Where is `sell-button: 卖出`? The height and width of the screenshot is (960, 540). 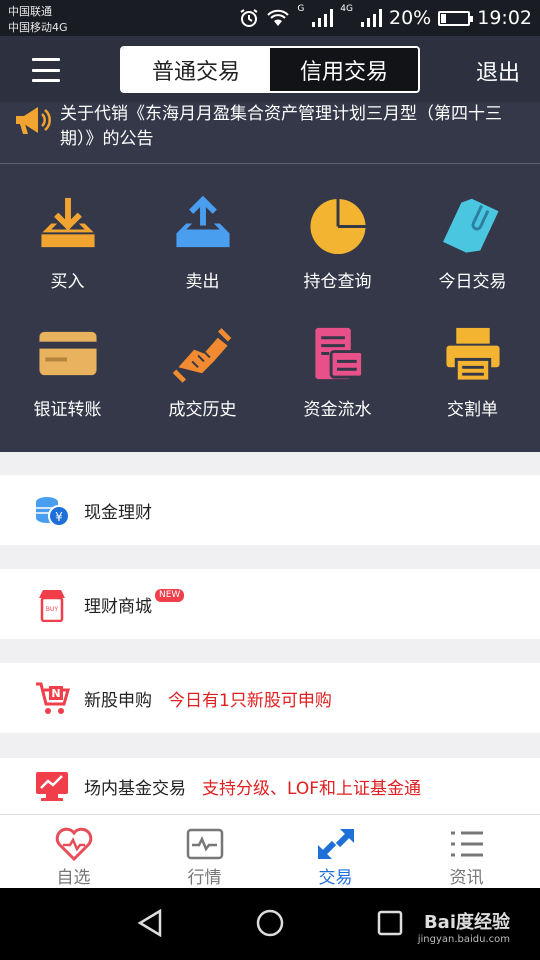 sell-button: 卖出 is located at coordinates (202, 228).